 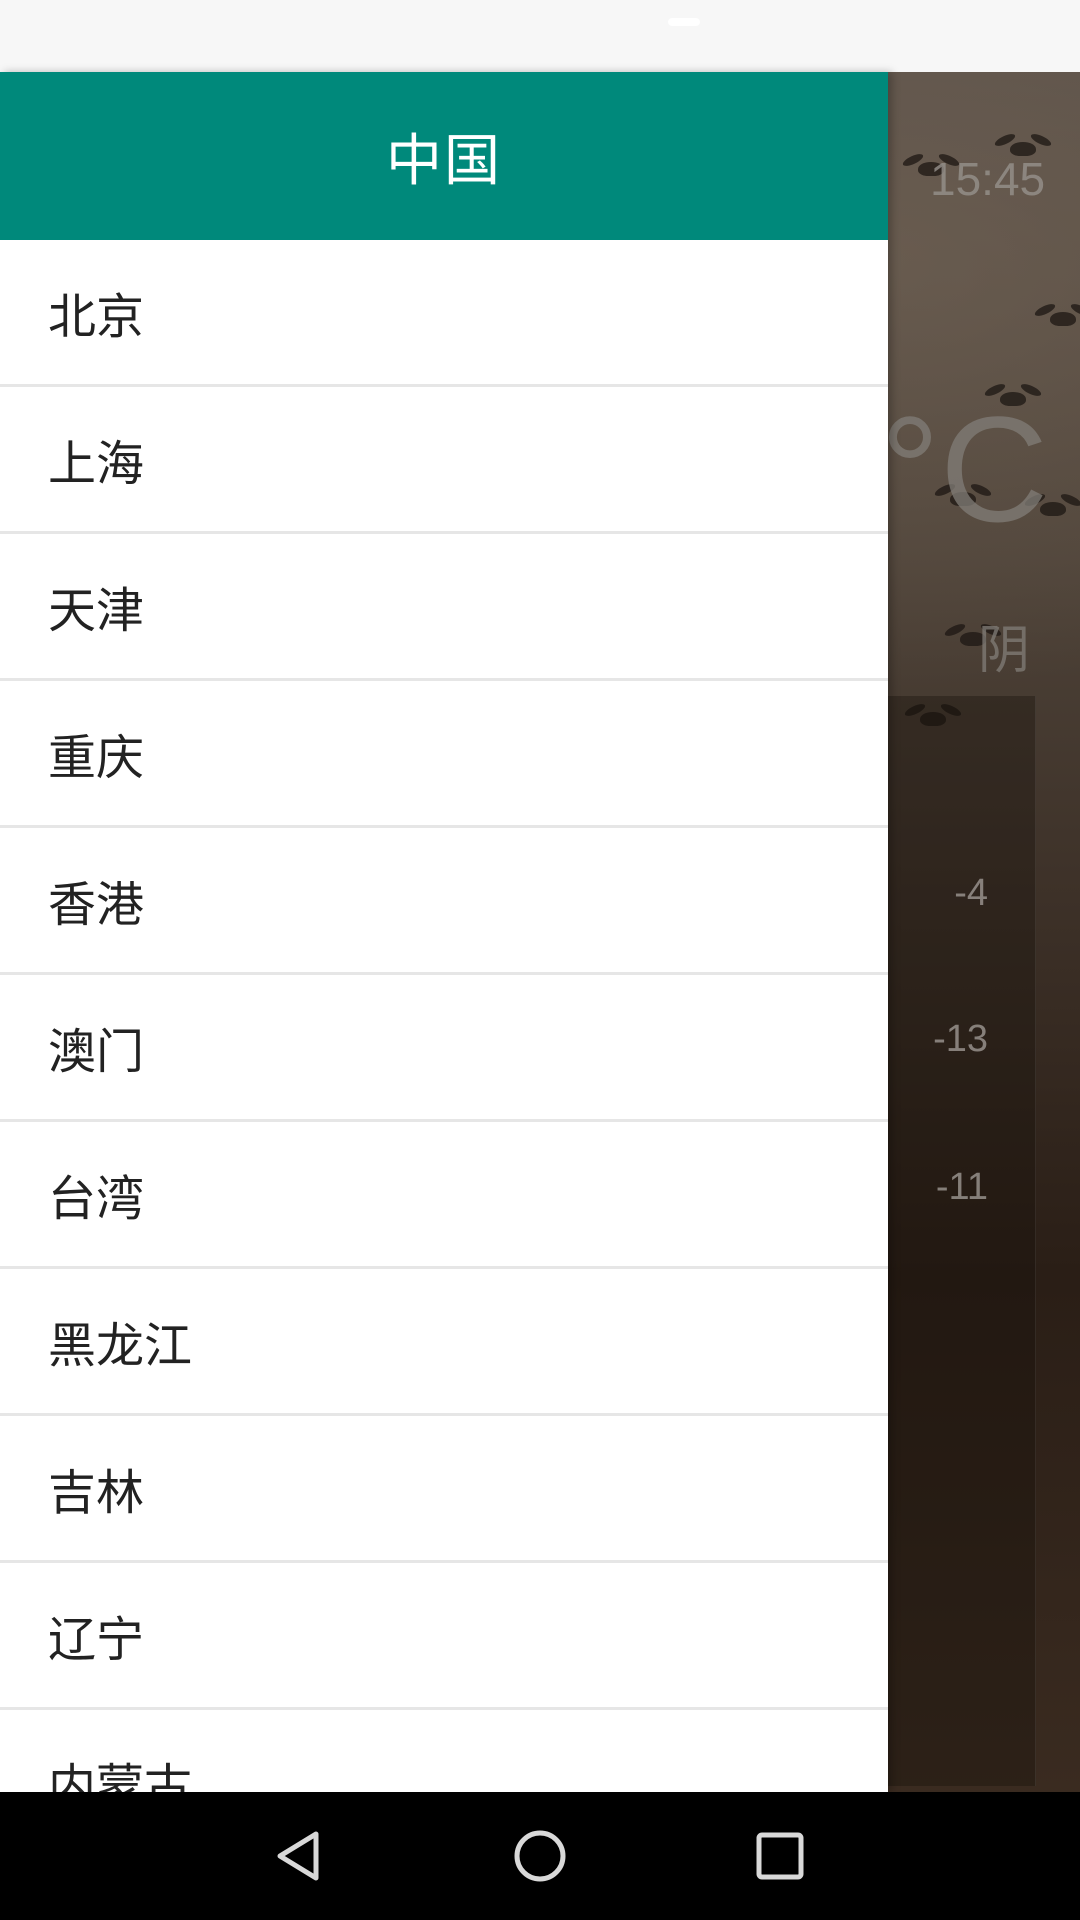 What do you see at coordinates (96, 317) in the screenshot?
I see `city-label: 北京` at bounding box center [96, 317].